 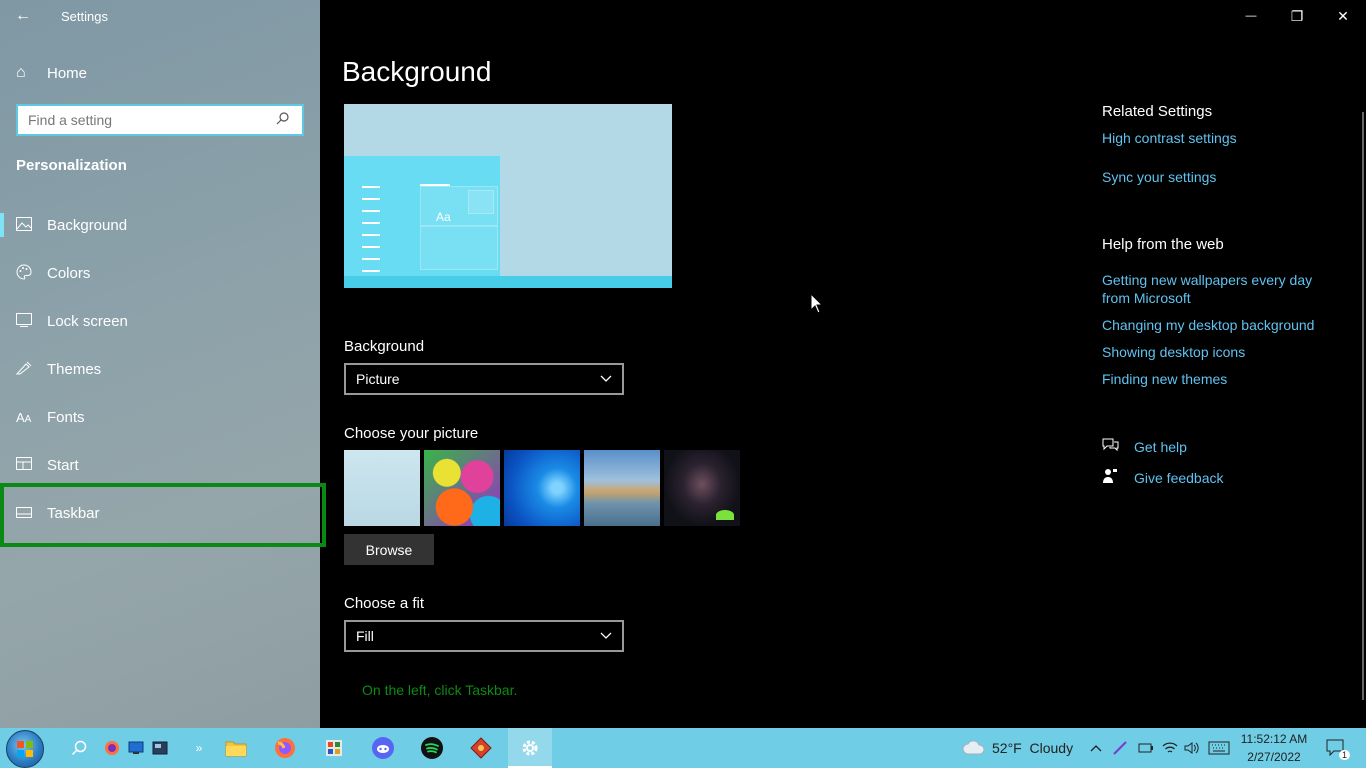 What do you see at coordinates (365, 636) in the screenshot?
I see `fit-dropdown-value: Fill` at bounding box center [365, 636].